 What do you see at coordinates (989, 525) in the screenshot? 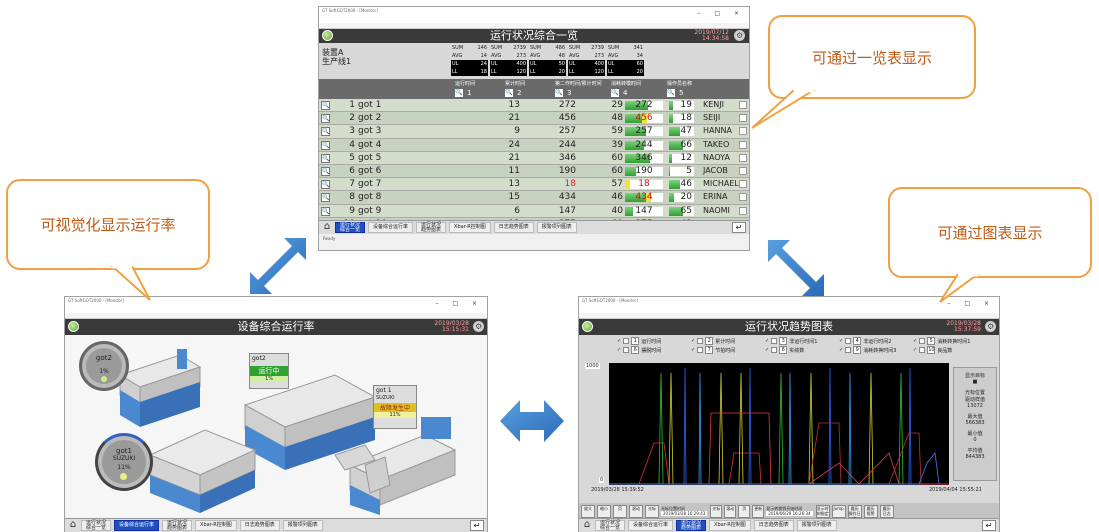
I see `return-icon: ↵` at bounding box center [989, 525].